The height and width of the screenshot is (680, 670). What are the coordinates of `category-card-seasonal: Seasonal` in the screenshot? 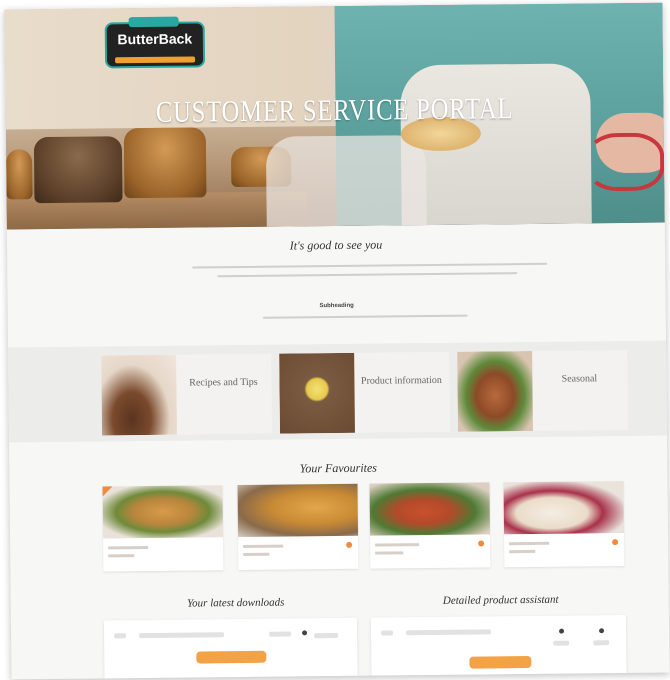 It's located at (542, 390).